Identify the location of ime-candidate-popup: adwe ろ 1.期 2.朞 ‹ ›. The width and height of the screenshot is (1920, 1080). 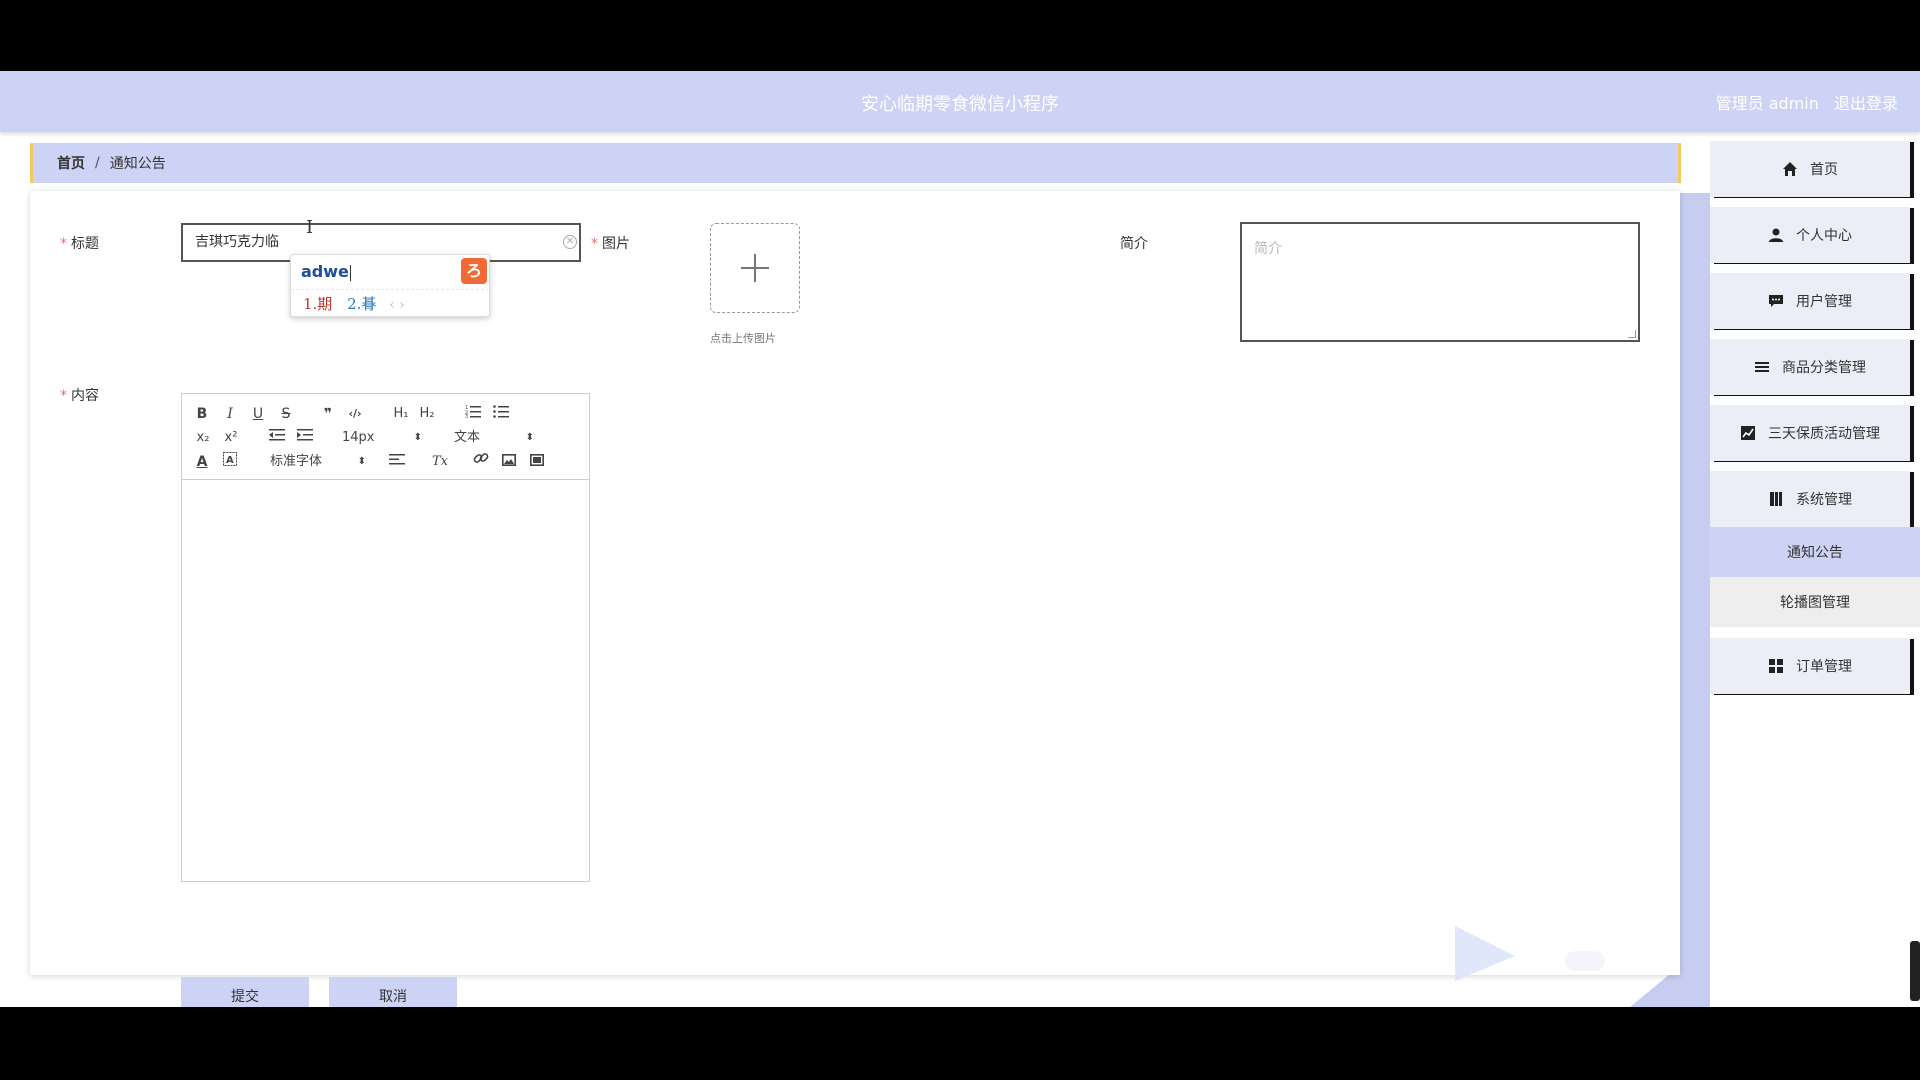
(390, 285).